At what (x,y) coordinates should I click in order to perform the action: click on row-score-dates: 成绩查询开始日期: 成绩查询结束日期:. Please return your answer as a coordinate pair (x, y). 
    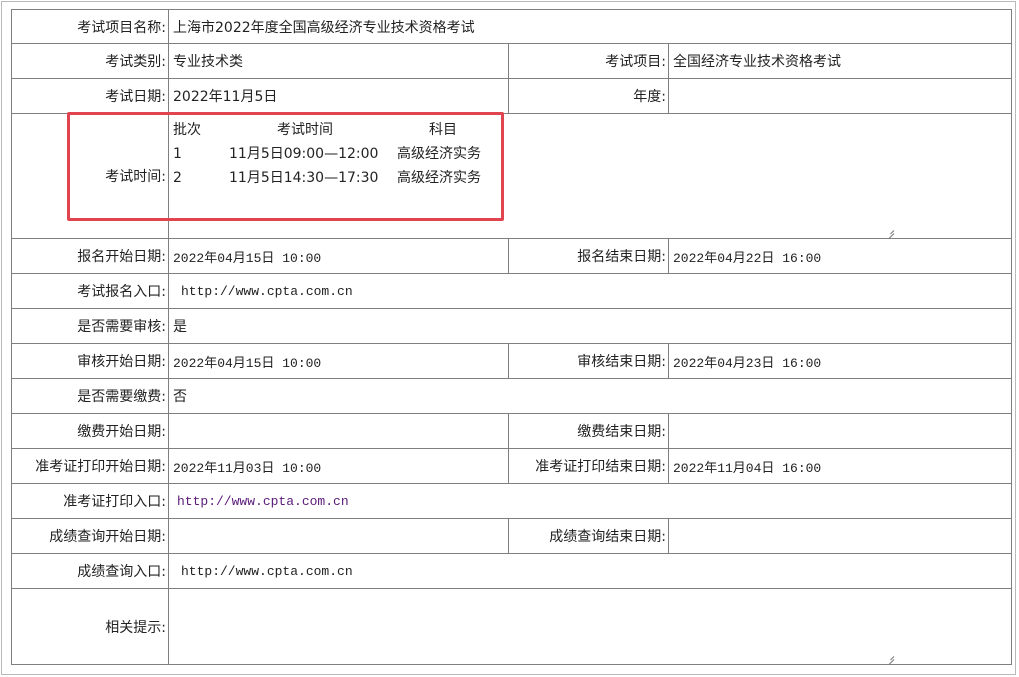
    Looking at the image, I should click on (512, 536).